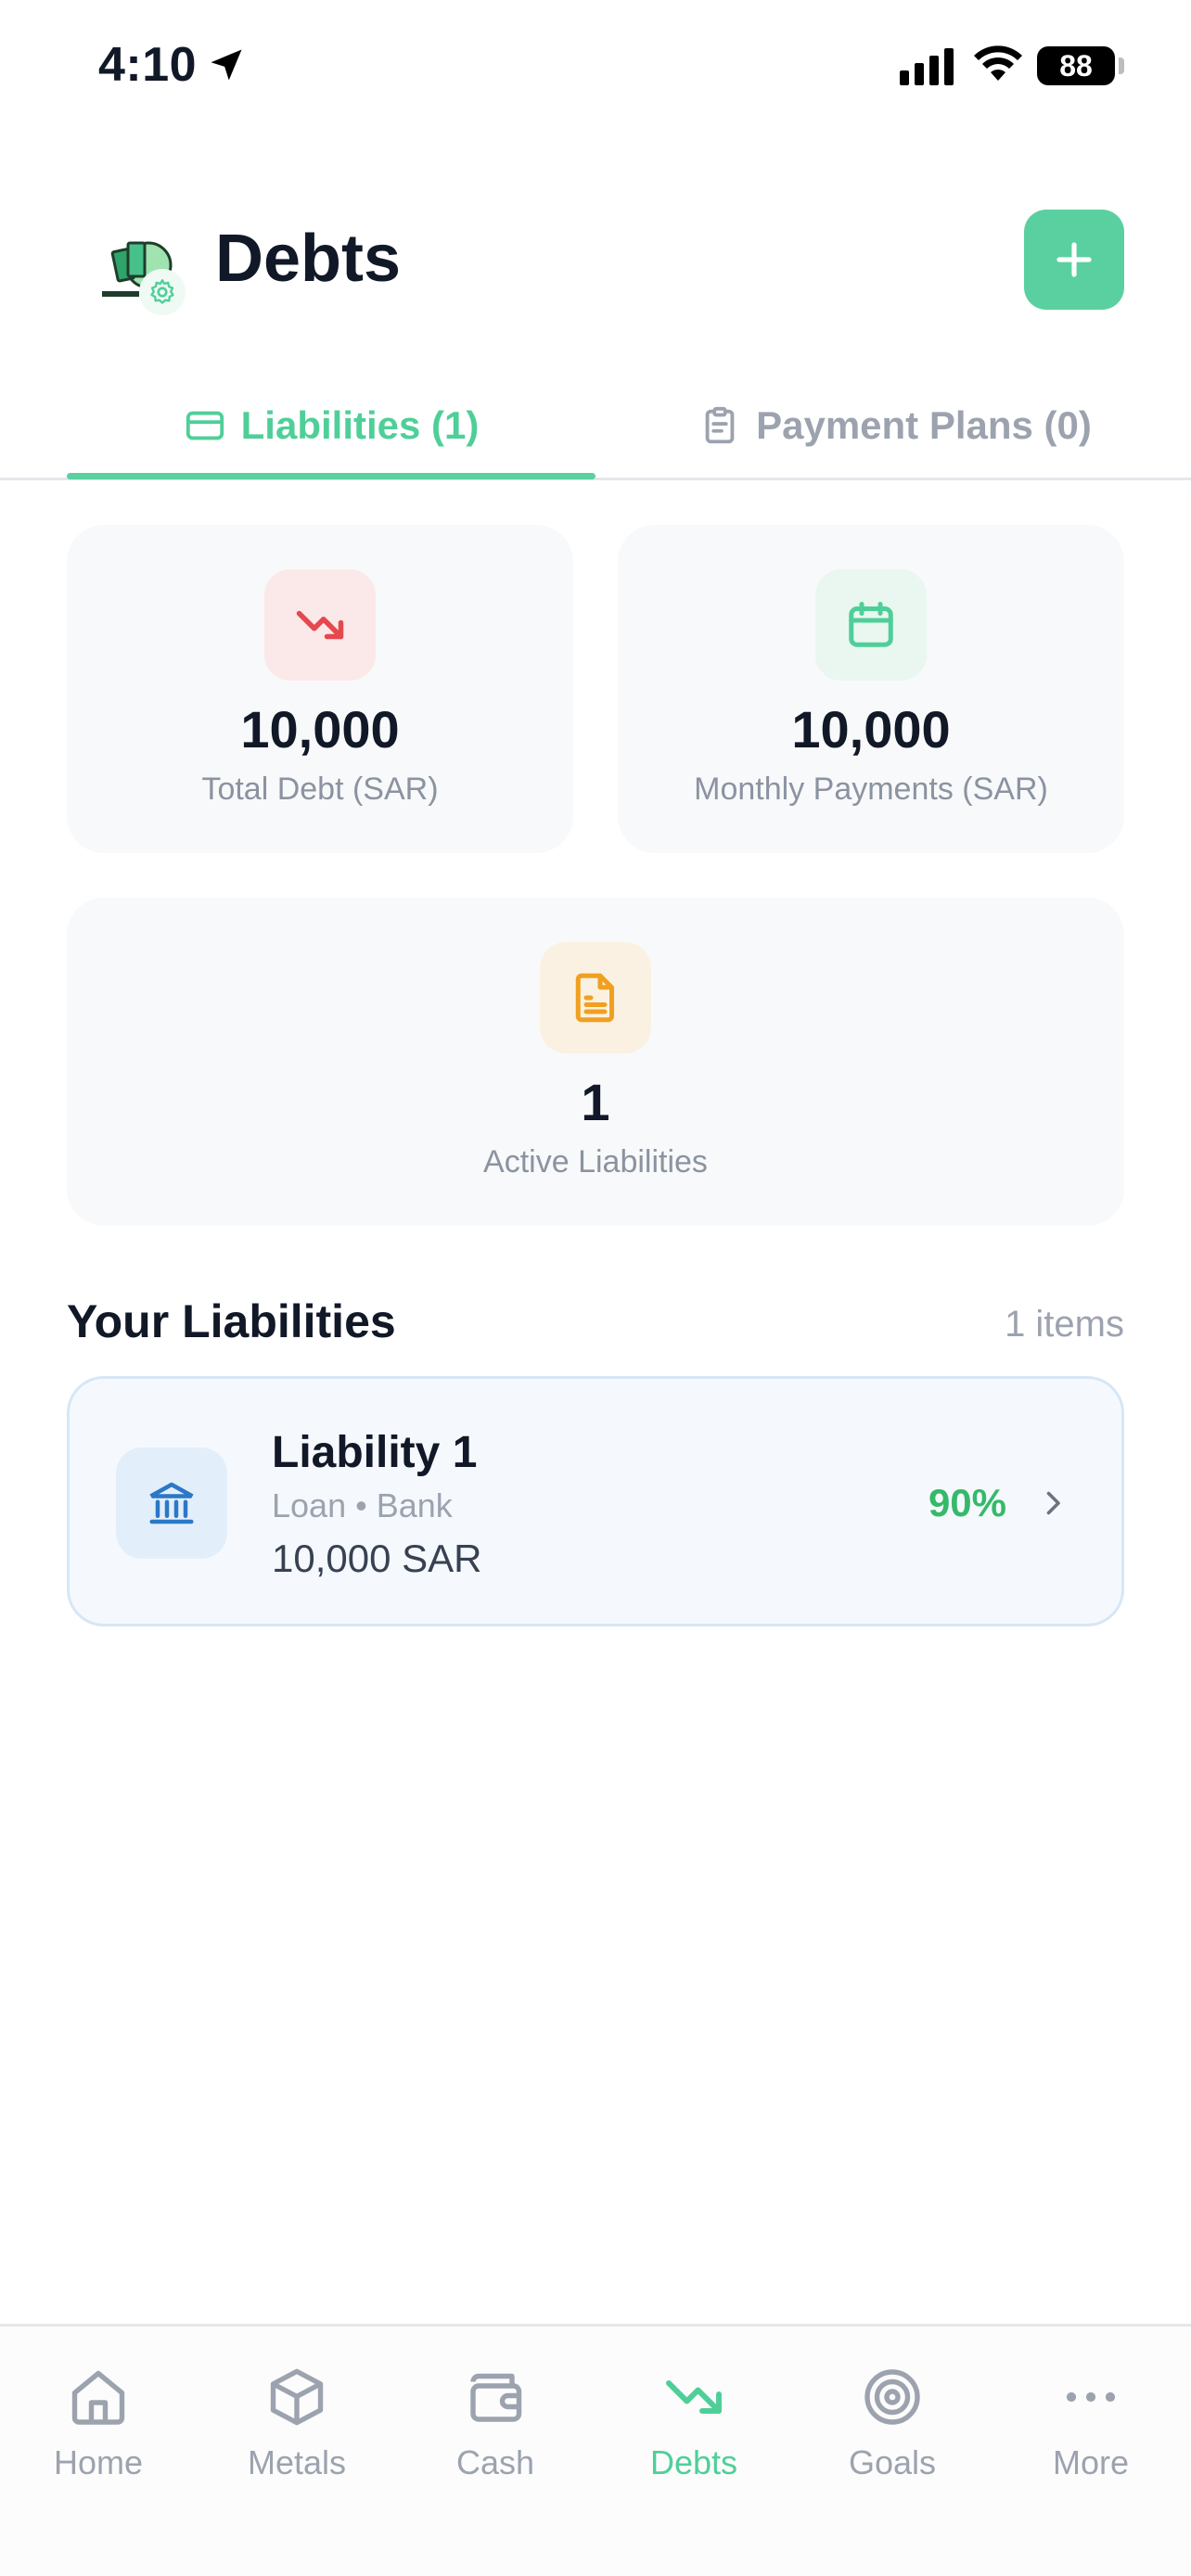 Image resolution: width=1191 pixels, height=2576 pixels. Describe the element at coordinates (595, 1062) in the screenshot. I see `active-liabilities-card: 1 Active Liabilities` at that location.